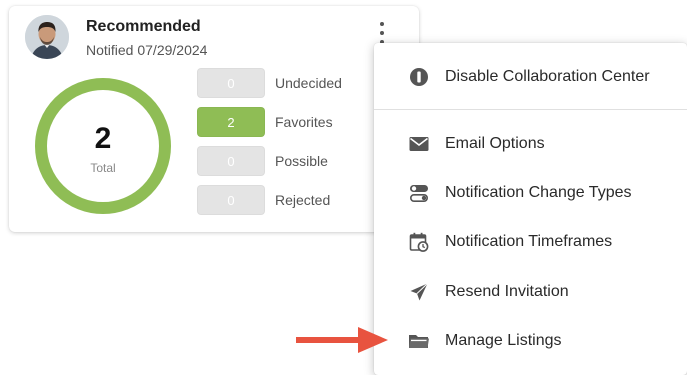  What do you see at coordinates (507, 291) in the screenshot?
I see `menu-item-label: Resend Invitation` at bounding box center [507, 291].